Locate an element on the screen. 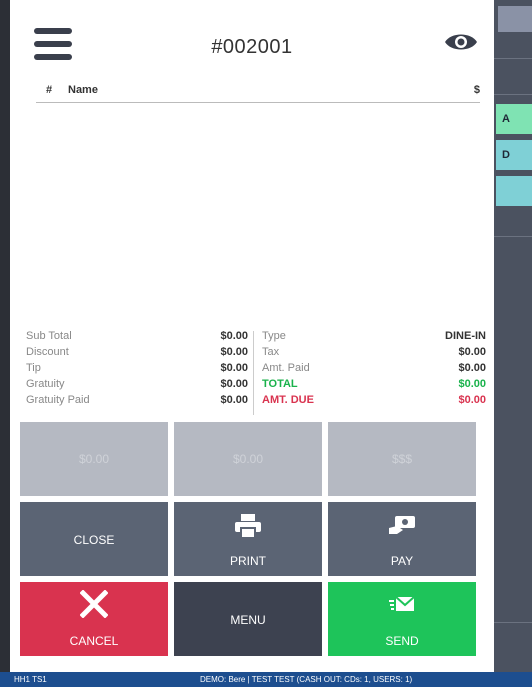 This screenshot has height=687, width=532. cash-icon is located at coordinates (402, 525).